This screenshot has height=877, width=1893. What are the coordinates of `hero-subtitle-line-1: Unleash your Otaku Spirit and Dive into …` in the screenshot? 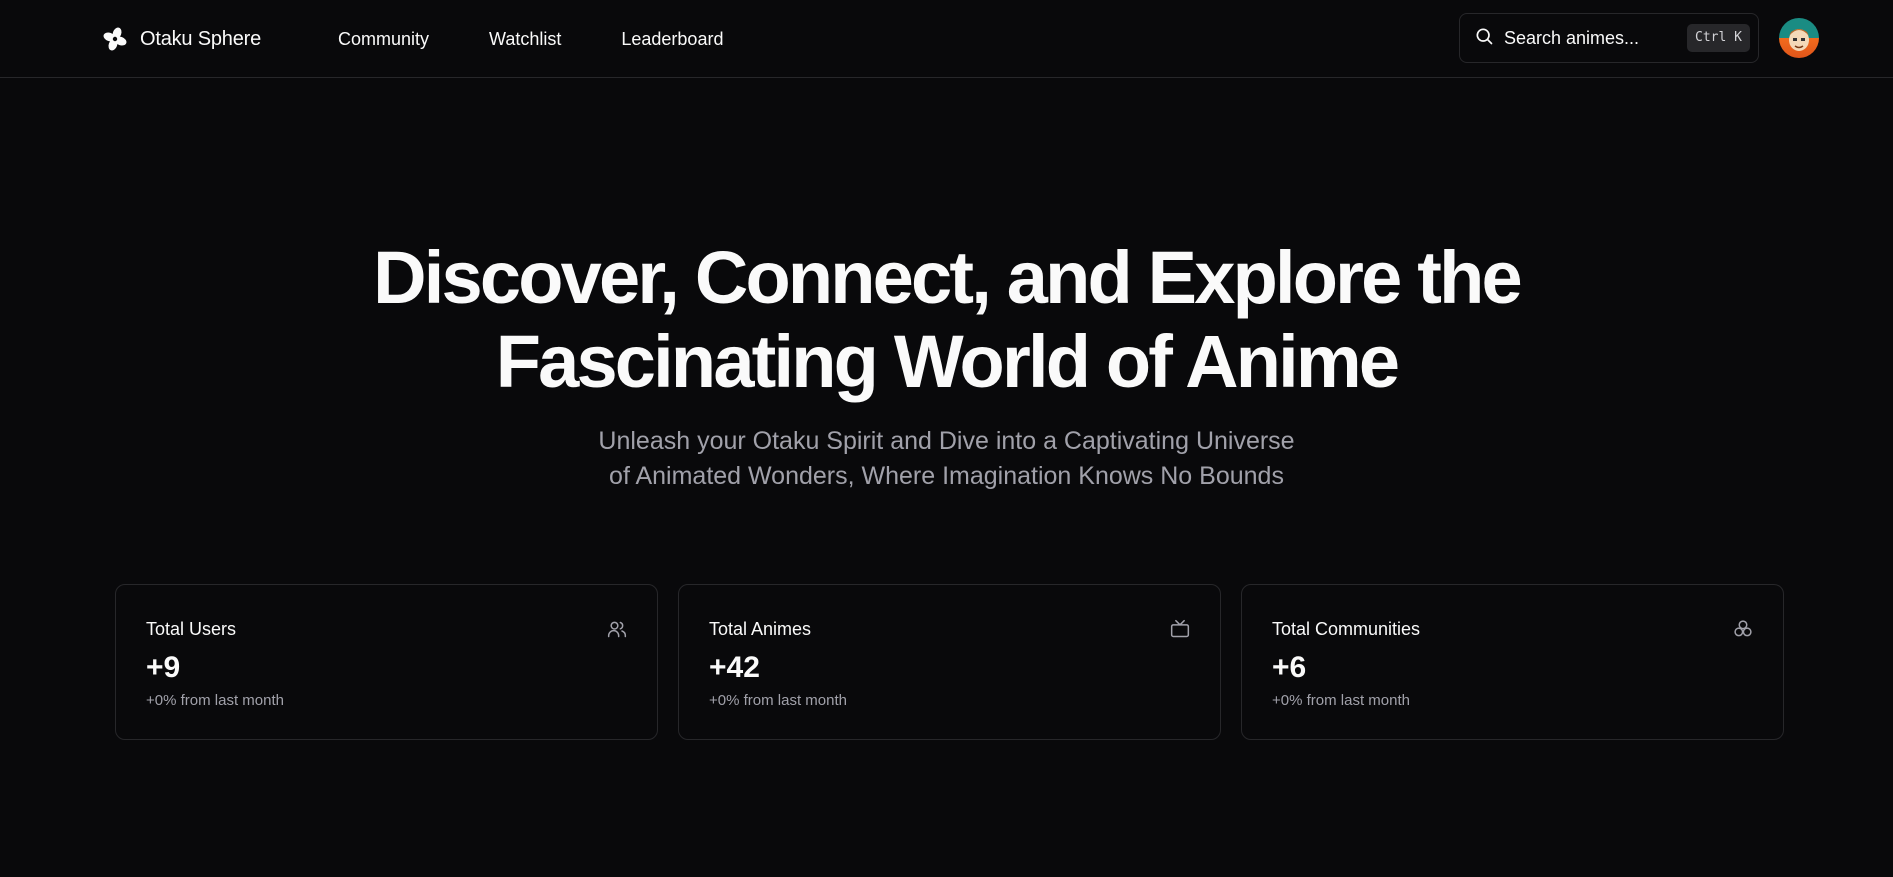 It's located at (946, 441).